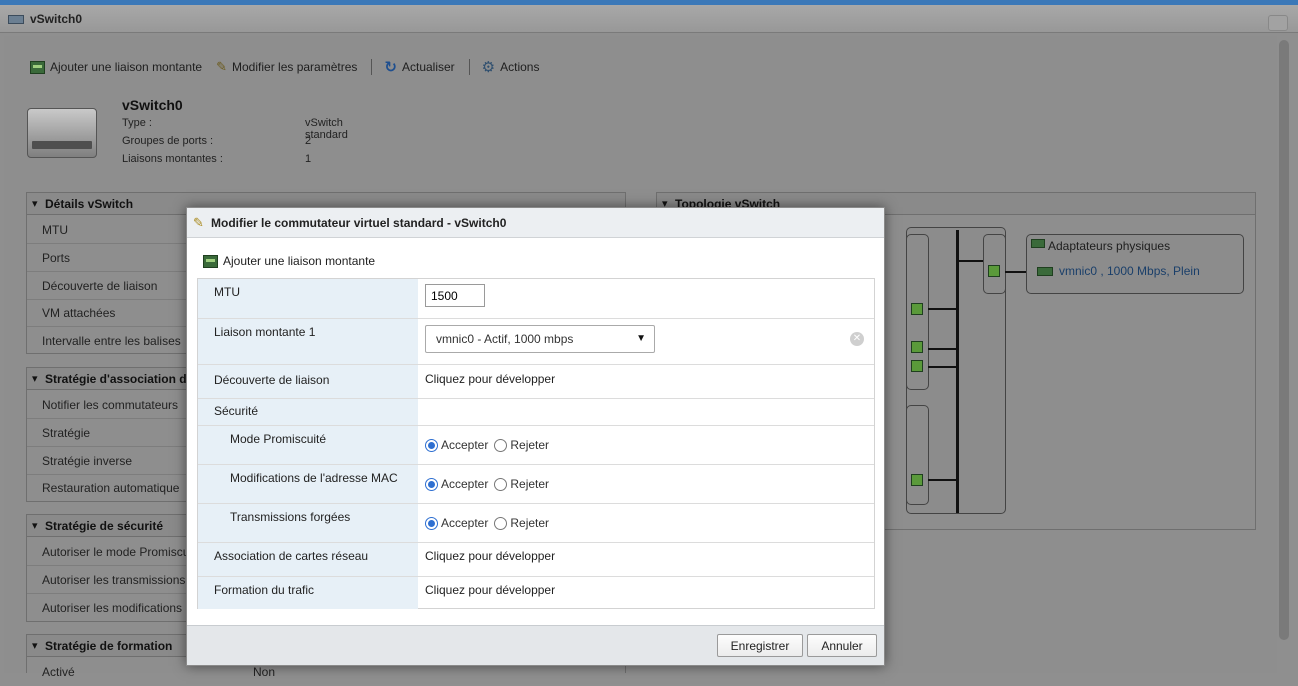 The image size is (1298, 686). Describe the element at coordinates (16, 19) in the screenshot. I see `vswitch-icon` at that location.